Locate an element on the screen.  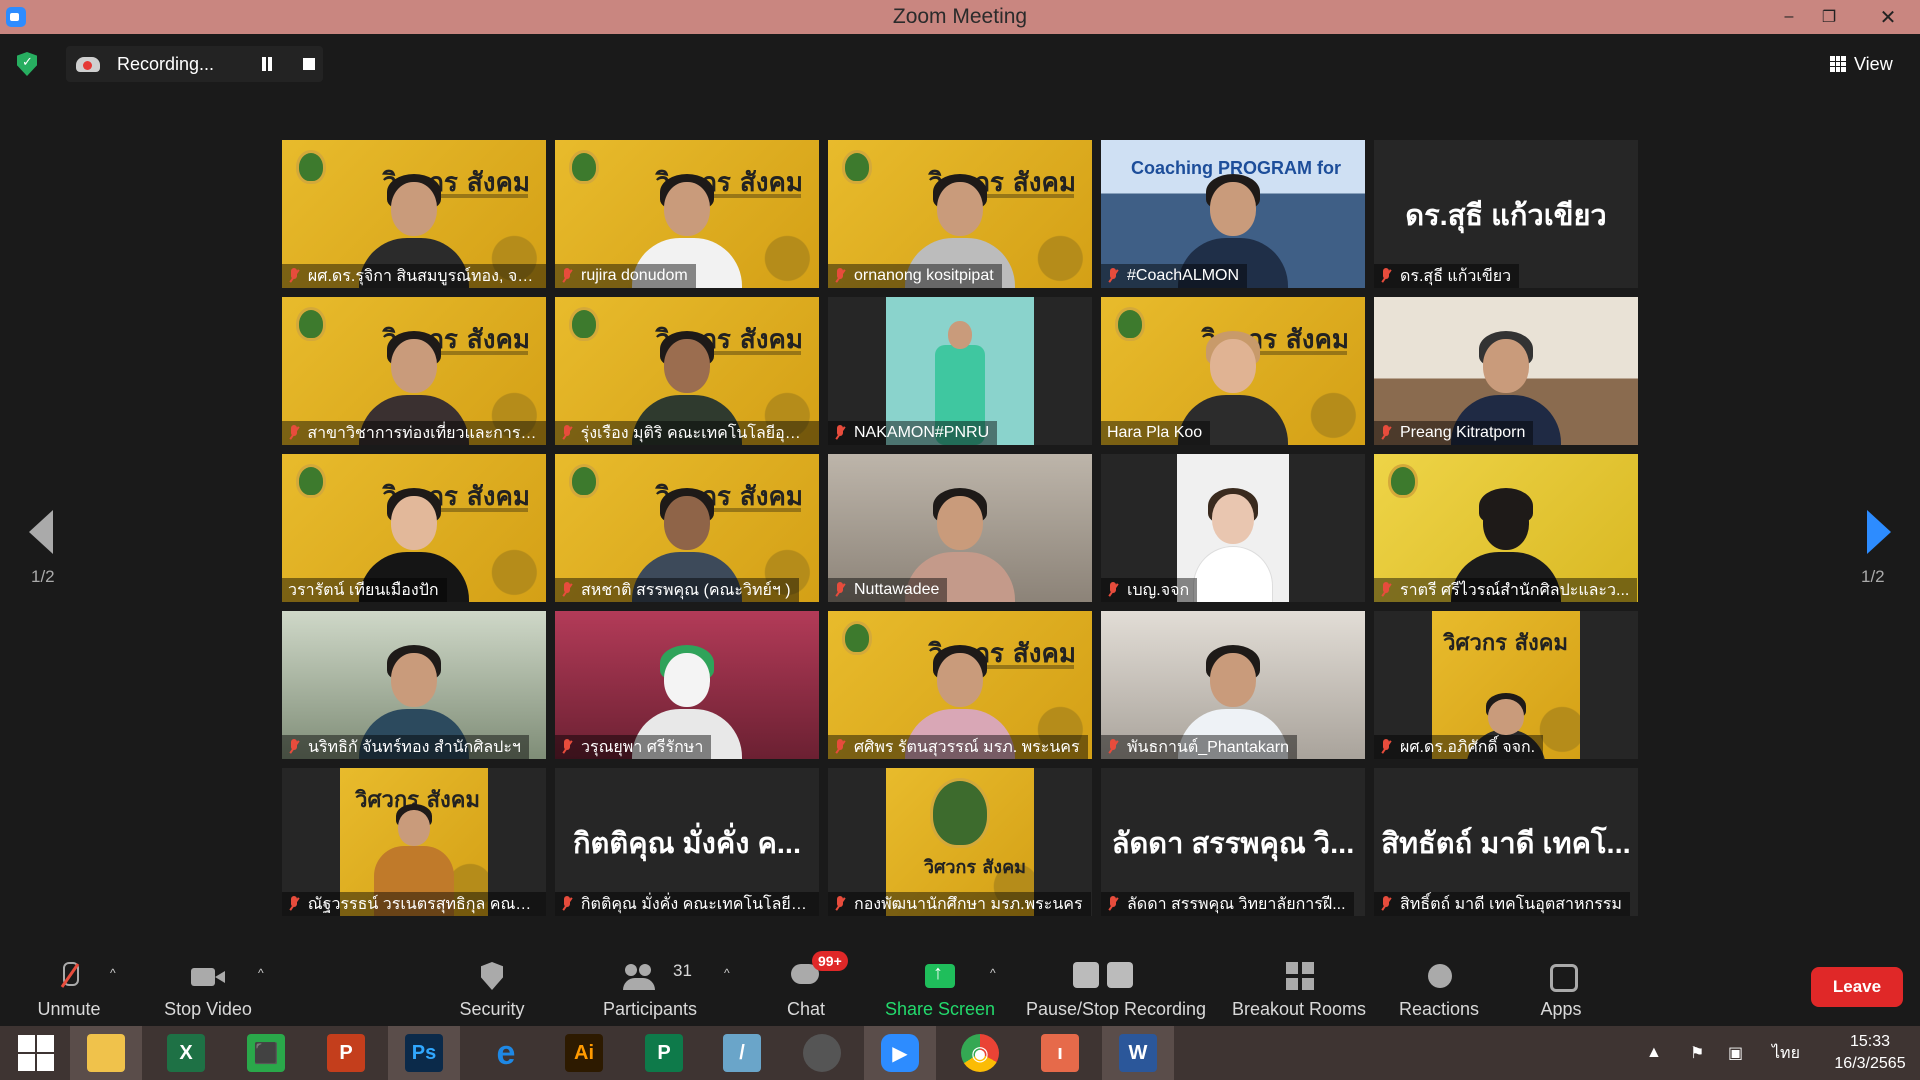
snipping-tool-icon: / is located at coordinates (742, 1053).